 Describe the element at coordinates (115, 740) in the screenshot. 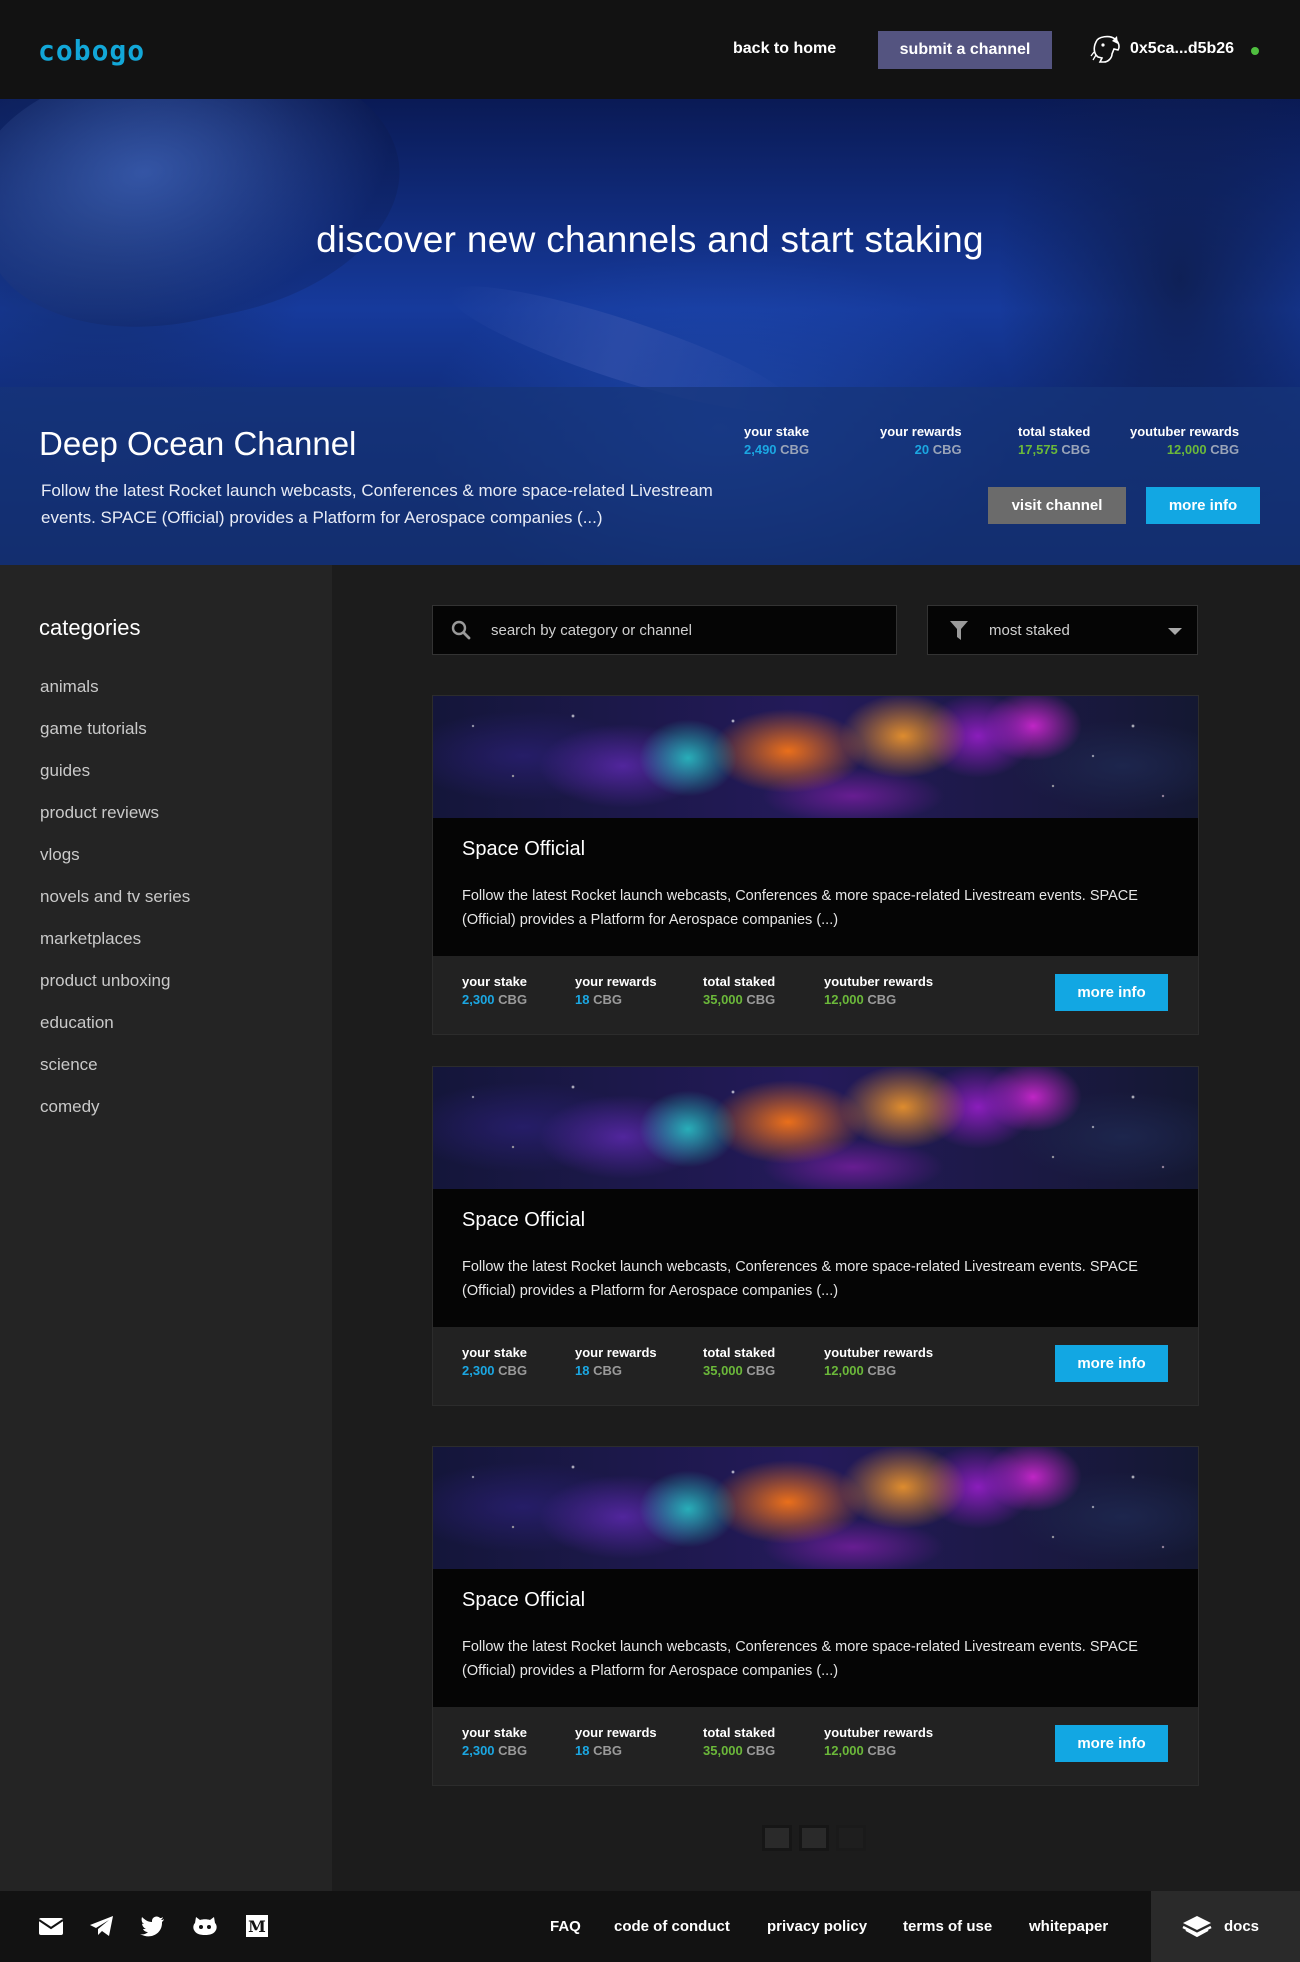

I see `category-item-game-tutorials: game tutorials` at that location.